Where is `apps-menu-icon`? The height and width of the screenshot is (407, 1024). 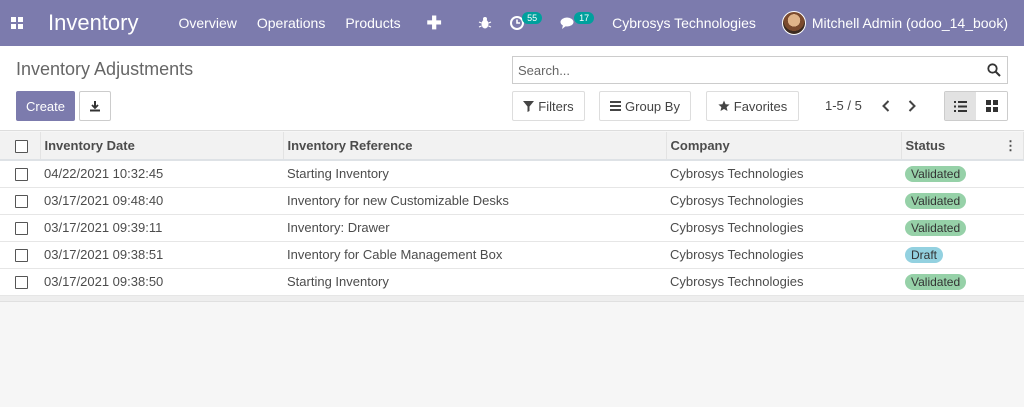
apps-menu-icon is located at coordinates (17, 23).